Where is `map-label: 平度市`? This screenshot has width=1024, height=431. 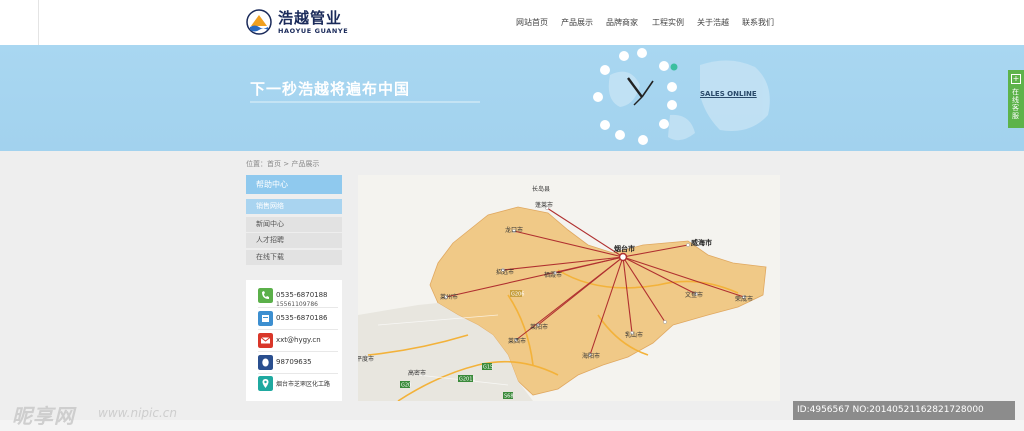
map-label: 平度市 is located at coordinates (366, 359).